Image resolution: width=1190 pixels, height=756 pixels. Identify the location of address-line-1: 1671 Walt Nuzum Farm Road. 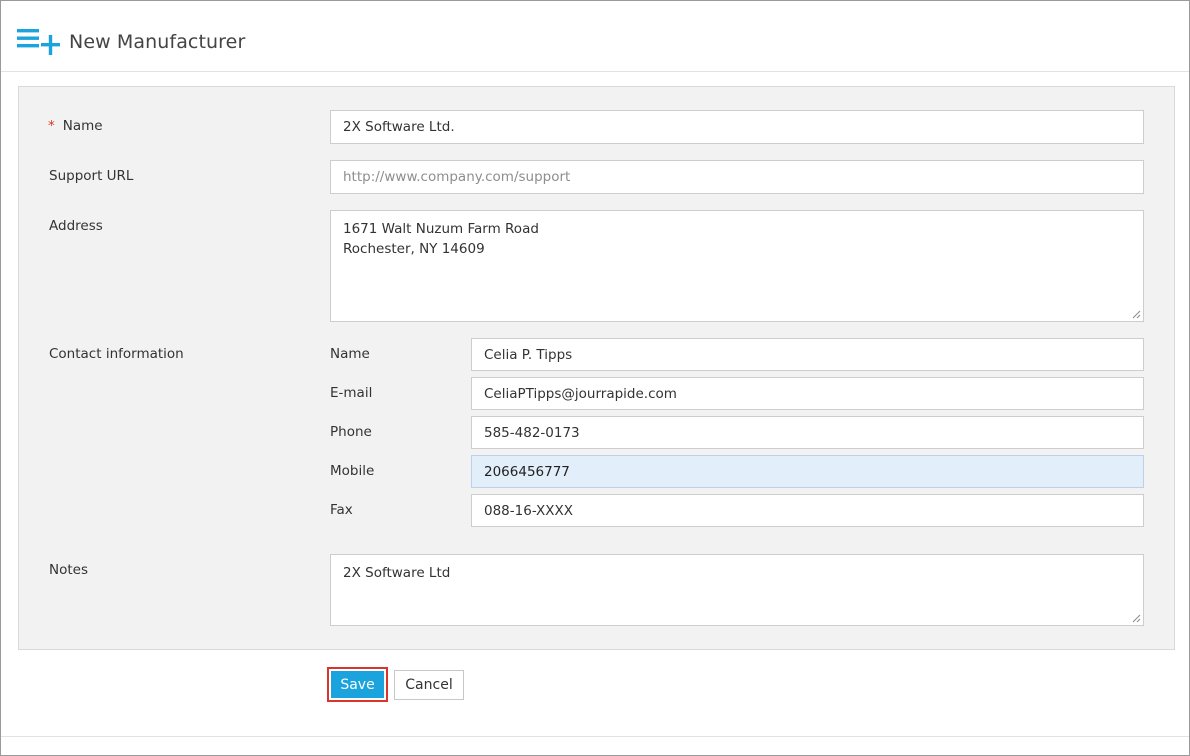
(441, 229).